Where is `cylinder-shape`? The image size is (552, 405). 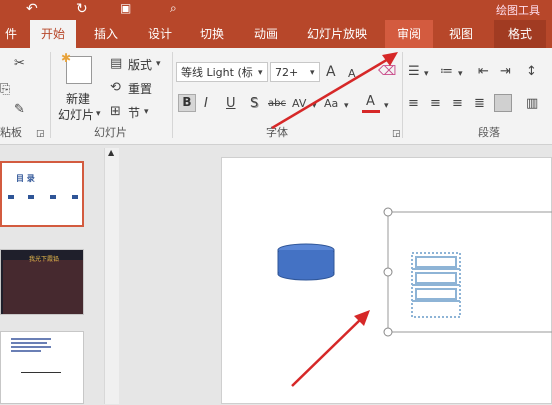 cylinder-shape is located at coordinates (306, 262).